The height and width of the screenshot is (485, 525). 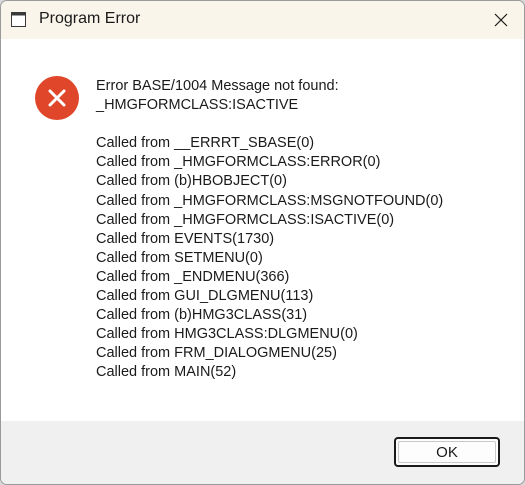 What do you see at coordinates (185, 238) in the screenshot?
I see `call-stack-line: Called from EVENTS(1730)` at bounding box center [185, 238].